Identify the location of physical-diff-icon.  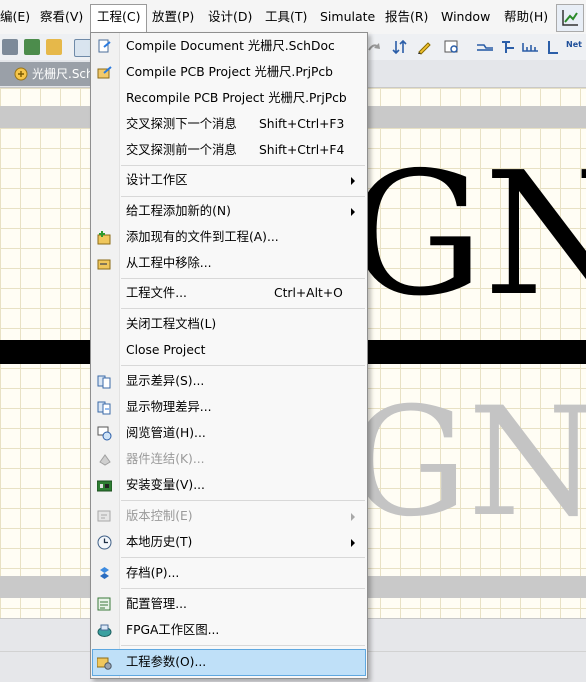
(104, 407).